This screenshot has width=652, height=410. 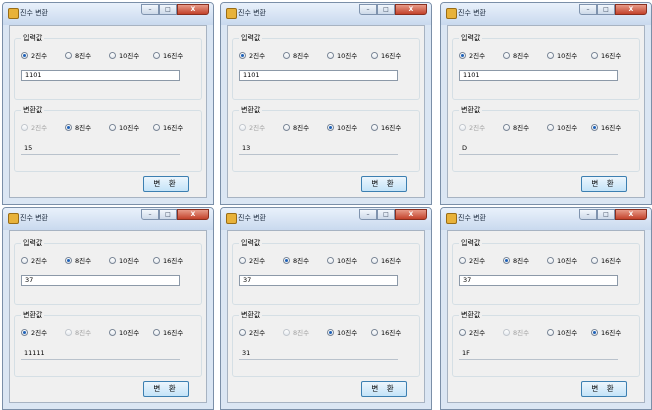 I want to click on output-radix-options: 2진수 8진수 10진수 16진수, so click(x=329, y=127).